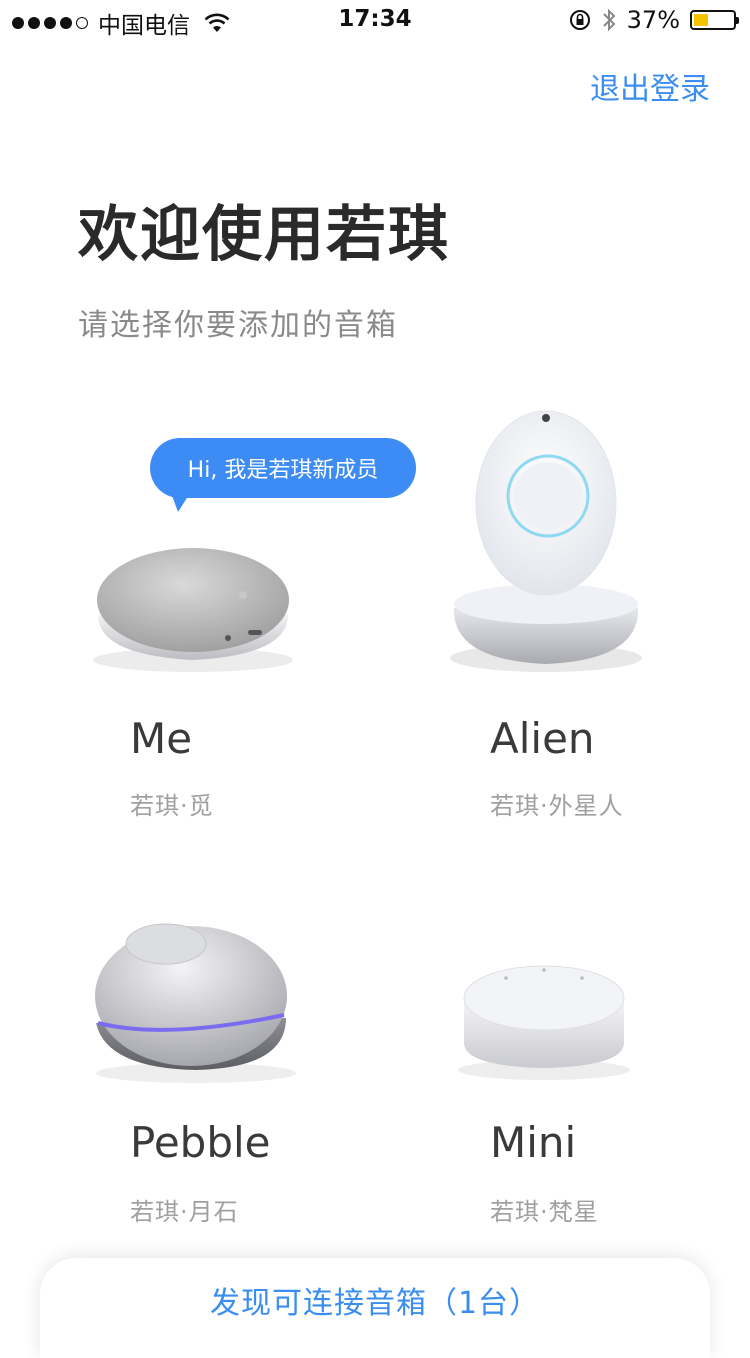 This screenshot has height=1358, width=750. I want to click on logout-button: 退出登录, so click(650, 86).